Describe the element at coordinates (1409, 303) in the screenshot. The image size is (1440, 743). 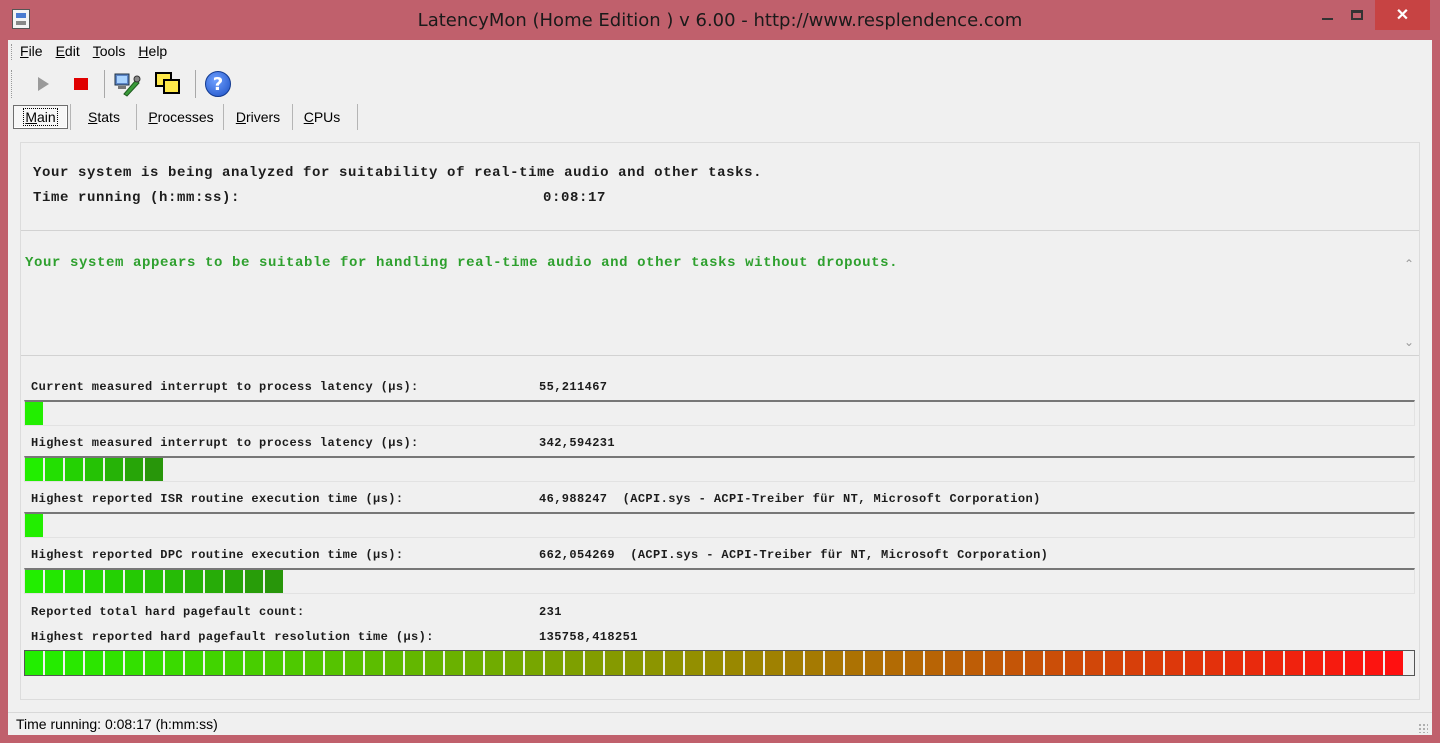
I see `verdict-scrollbar: ⌃ ⌄` at that location.